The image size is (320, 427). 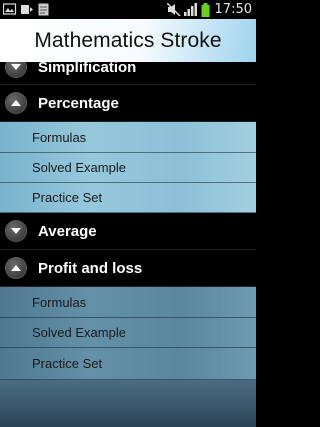 What do you see at coordinates (128, 103) in the screenshot?
I see `group-percentage: Percentage` at bounding box center [128, 103].